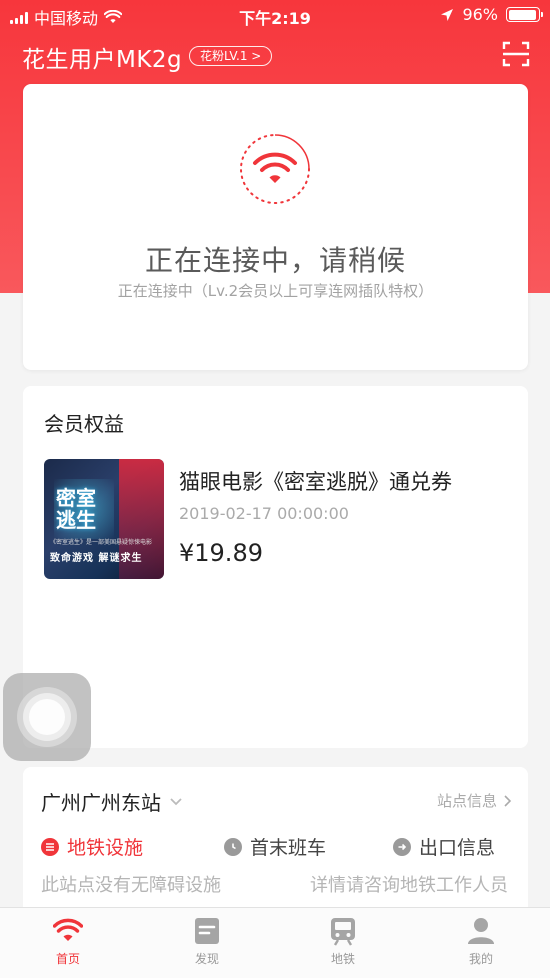 The width and height of the screenshot is (550, 978). I want to click on tab-discover: 发现, so click(207, 941).